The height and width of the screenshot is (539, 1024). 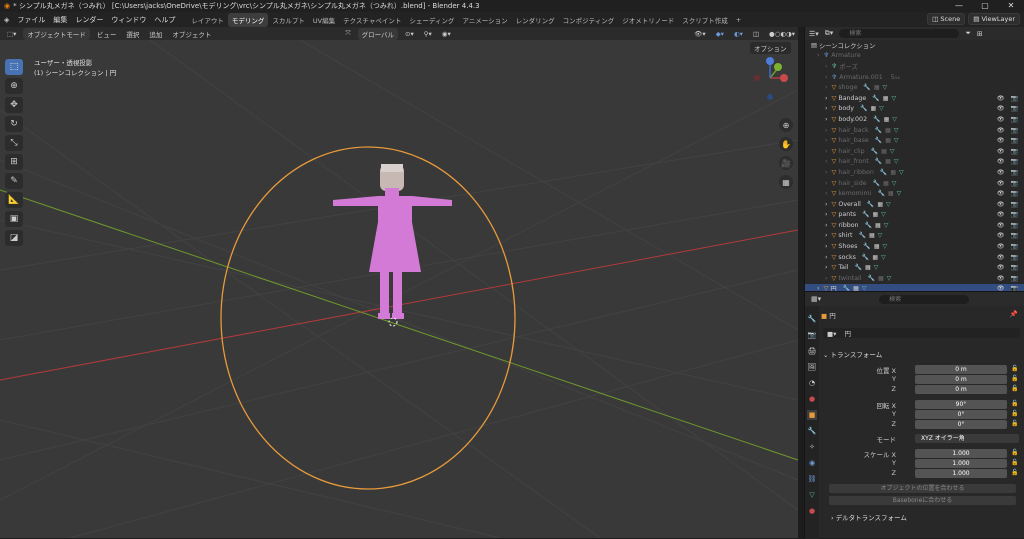 What do you see at coordinates (914, 183) in the screenshot?
I see `outliner-row: › ▽ hair_side 🔧 ▦ ▽ 👁 📷` at bounding box center [914, 183].